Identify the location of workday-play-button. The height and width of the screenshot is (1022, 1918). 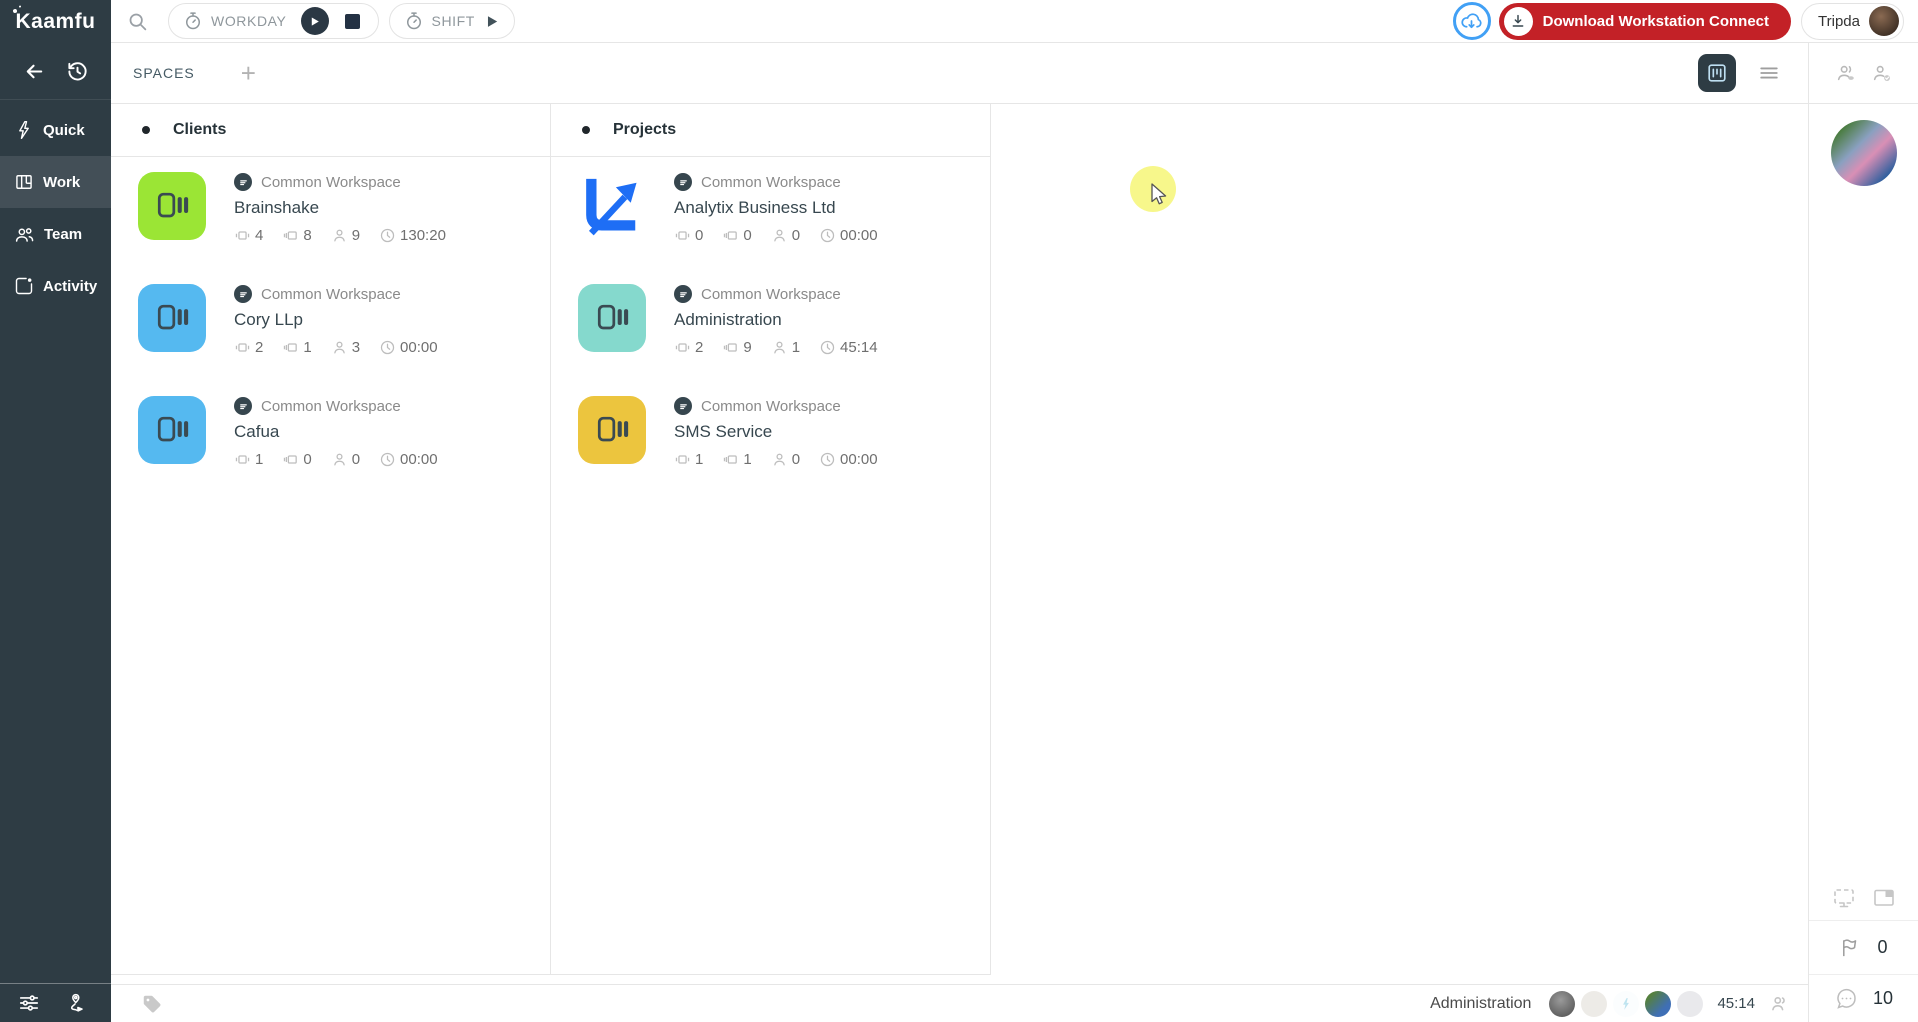
(314, 21).